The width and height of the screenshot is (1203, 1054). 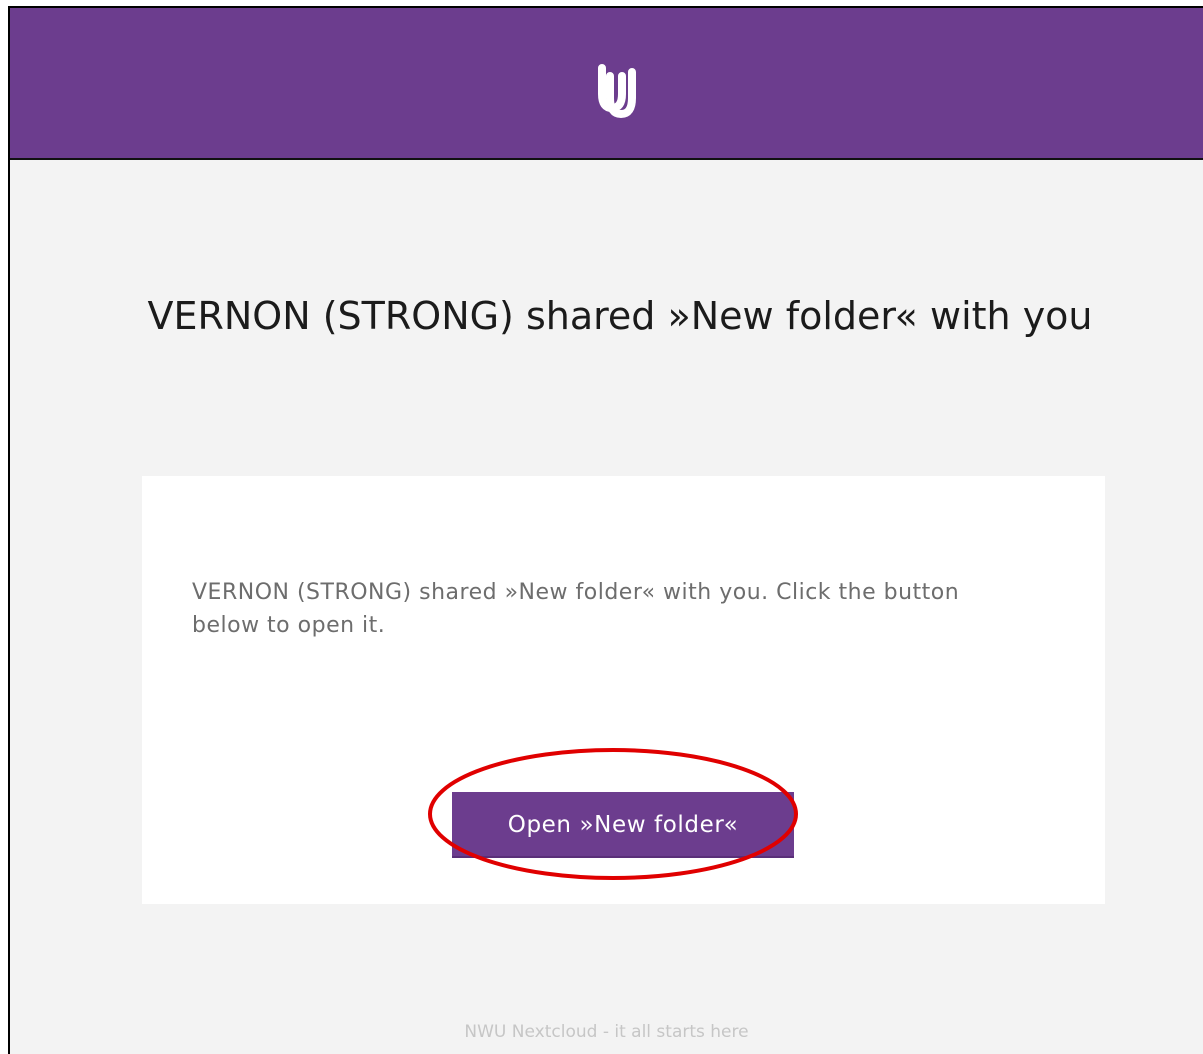 What do you see at coordinates (617, 91) in the screenshot?
I see `nwu-logo-icon` at bounding box center [617, 91].